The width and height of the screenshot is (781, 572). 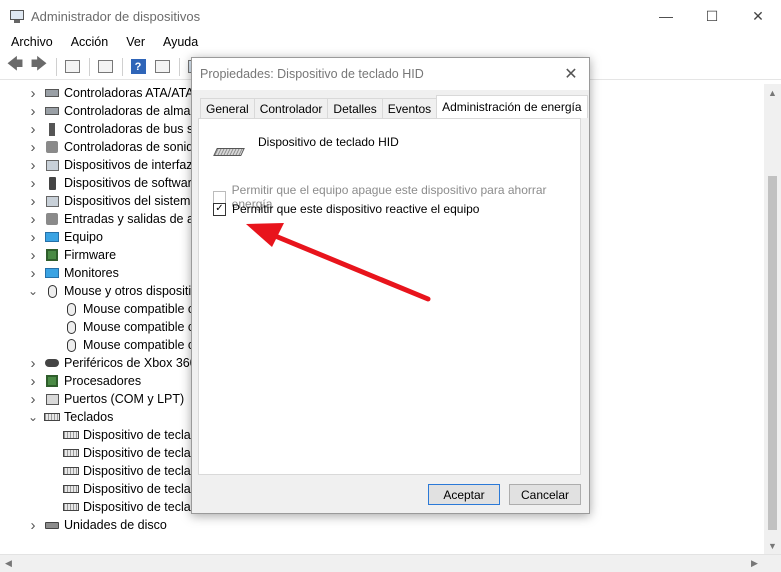 What do you see at coordinates (133, 42) in the screenshot?
I see `menu-ver: Ver` at bounding box center [133, 42].